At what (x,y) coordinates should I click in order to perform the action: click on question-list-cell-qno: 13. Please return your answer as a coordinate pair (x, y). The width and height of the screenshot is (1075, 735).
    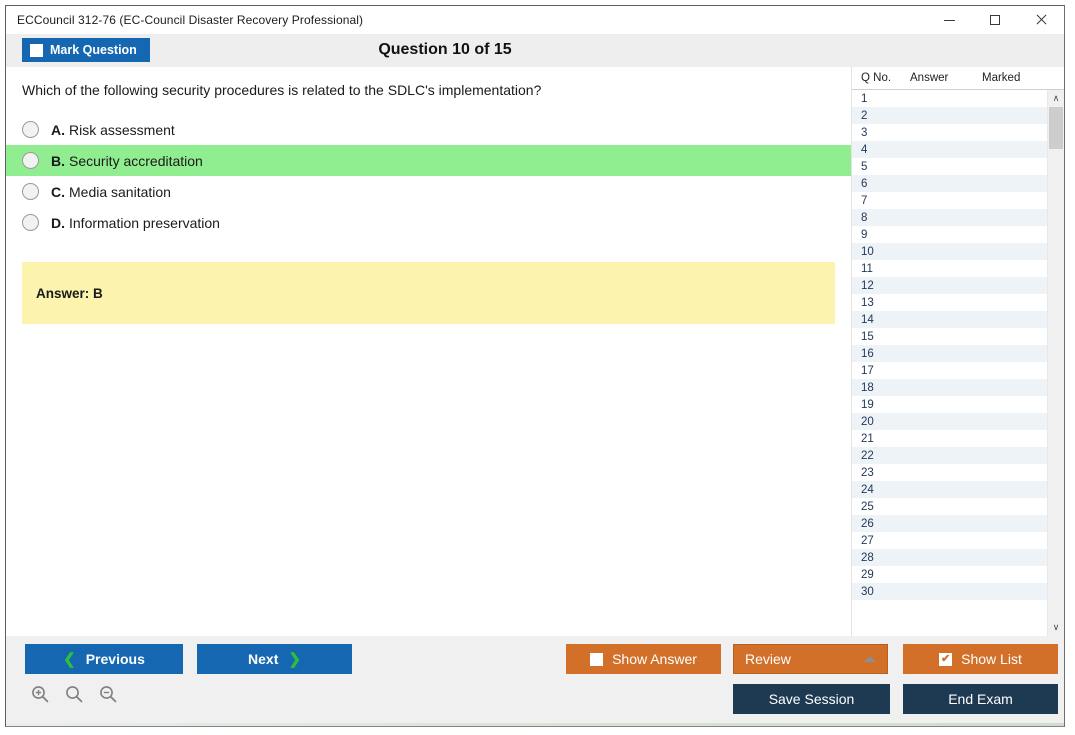
    Looking at the image, I should click on (867, 302).